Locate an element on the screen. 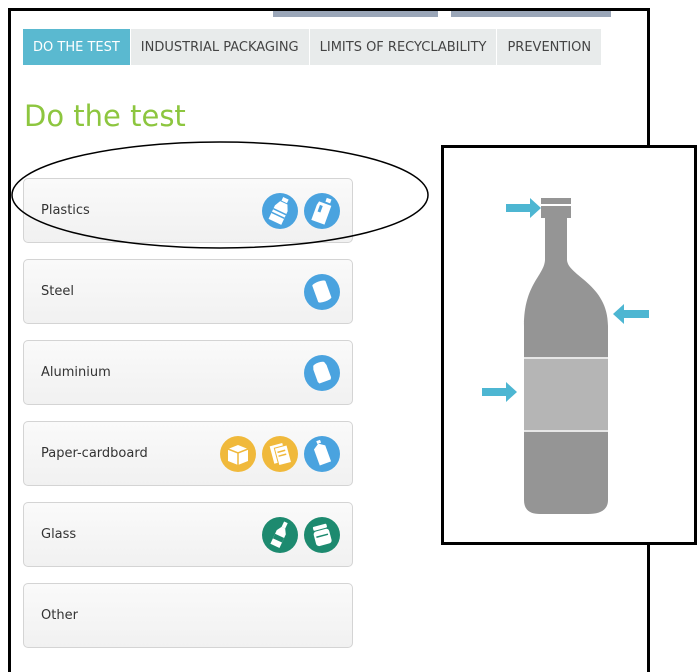 The width and height of the screenshot is (697, 672). beverage-carton-icon is located at coordinates (322, 454).